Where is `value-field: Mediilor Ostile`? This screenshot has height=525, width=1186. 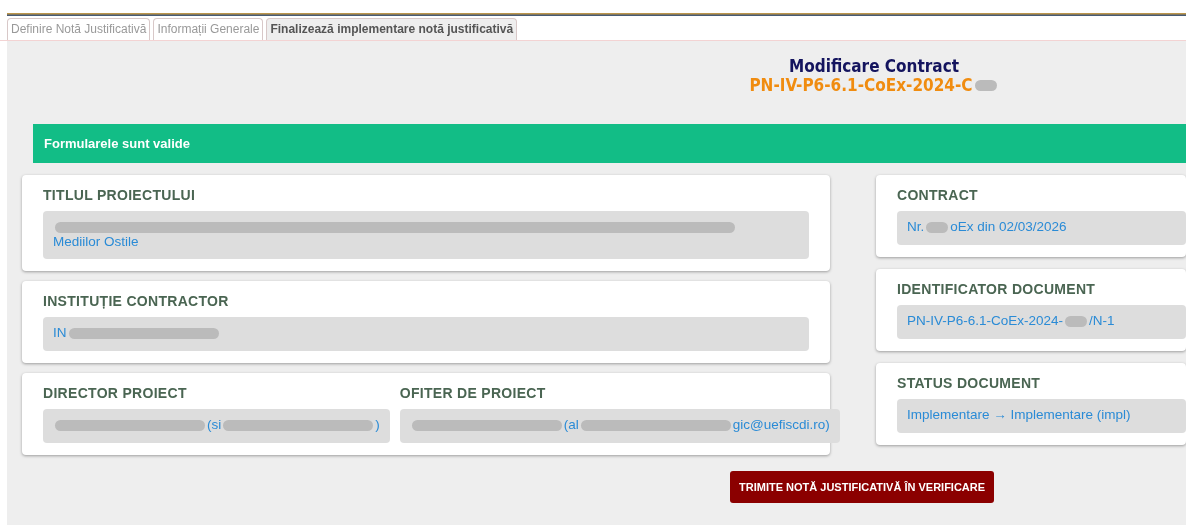 value-field: Mediilor Ostile is located at coordinates (426, 235).